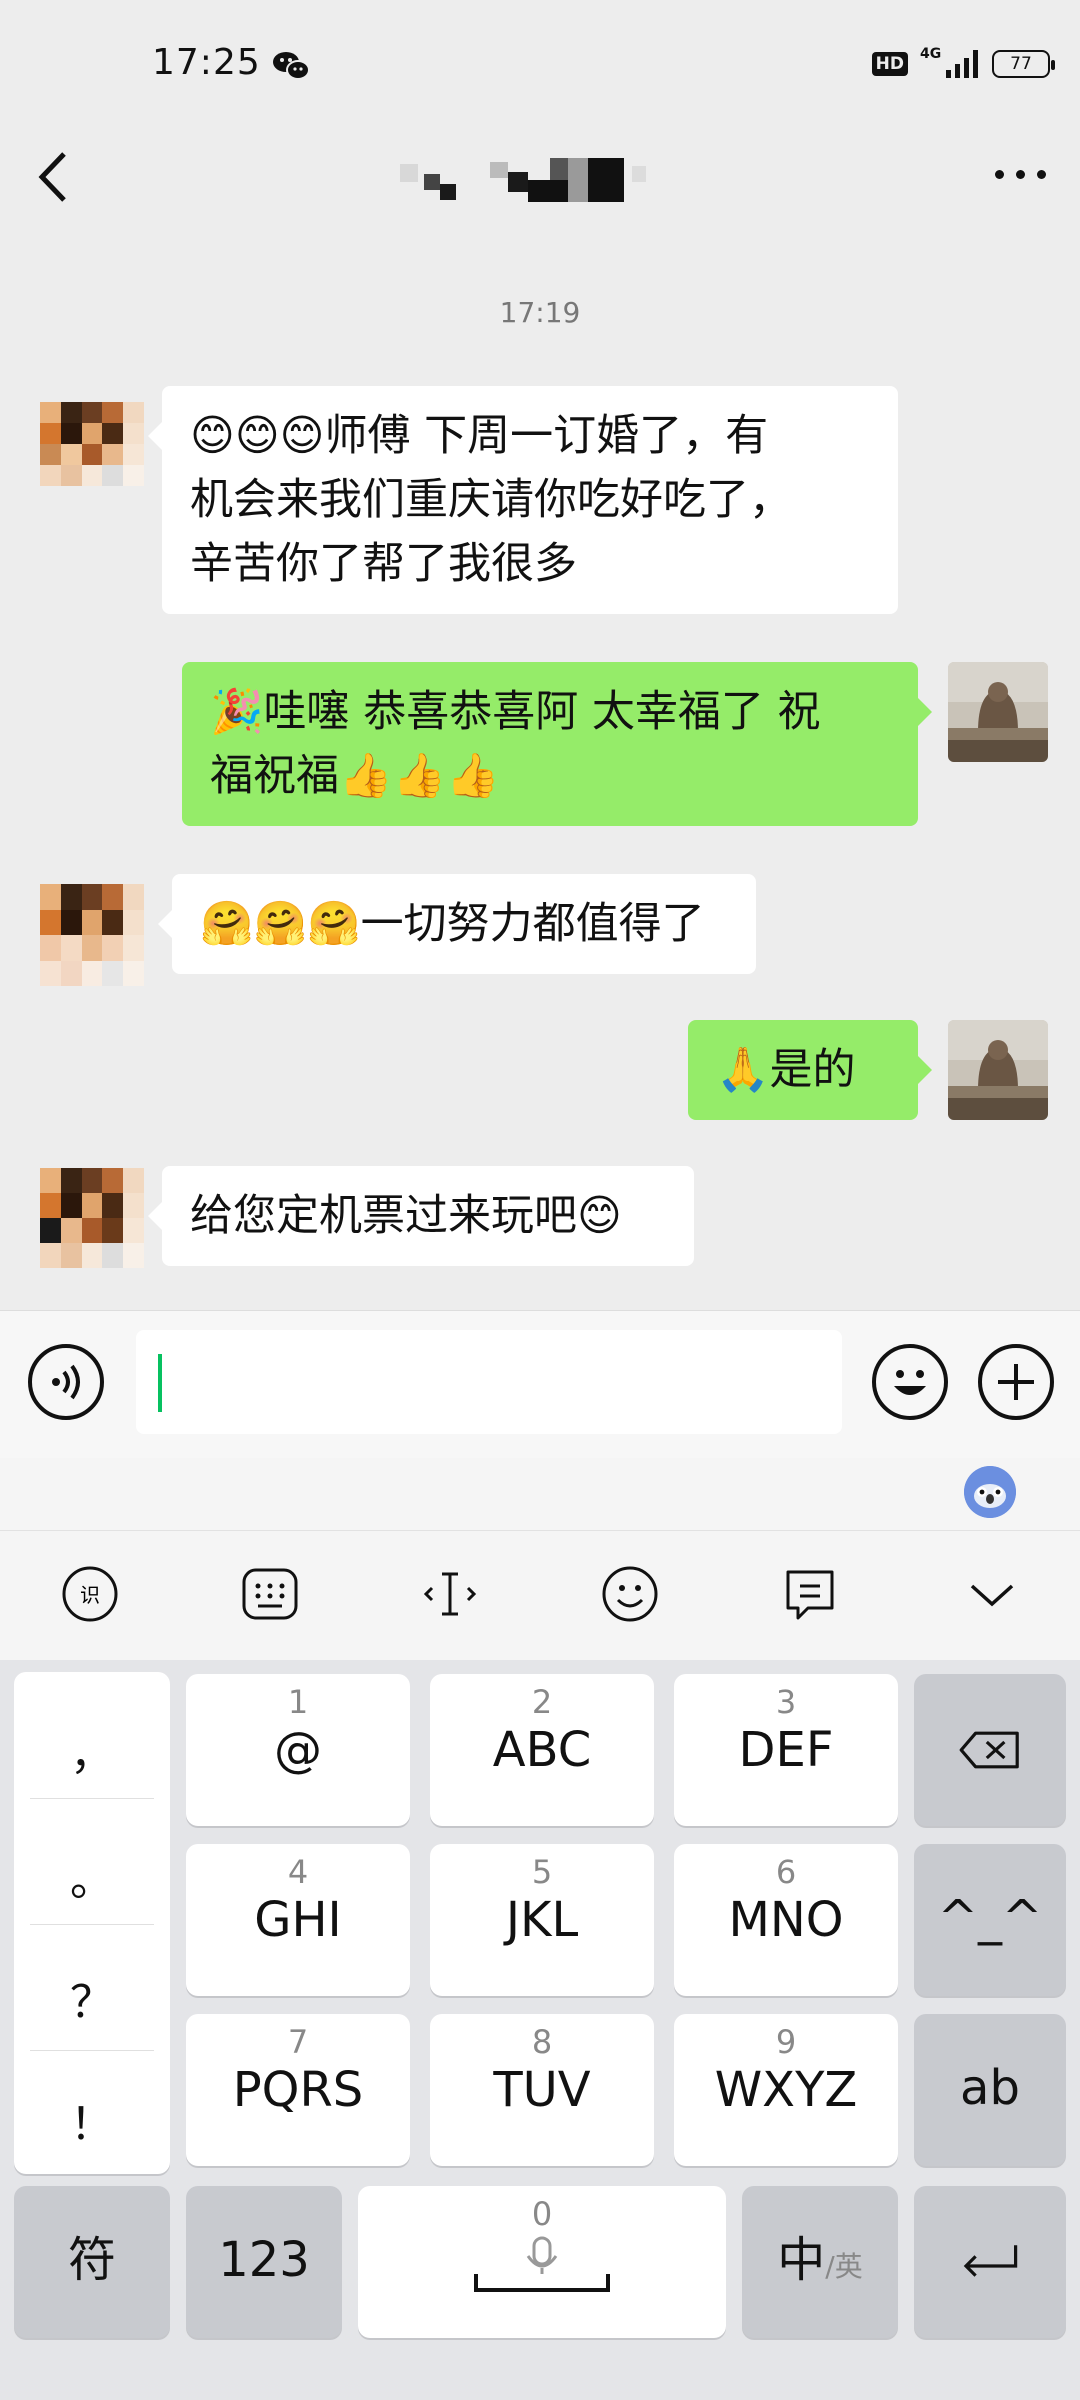 This screenshot has width=1080, height=2400. What do you see at coordinates (540, 312) in the screenshot?
I see `chat-timestamp: 17:19` at bounding box center [540, 312].